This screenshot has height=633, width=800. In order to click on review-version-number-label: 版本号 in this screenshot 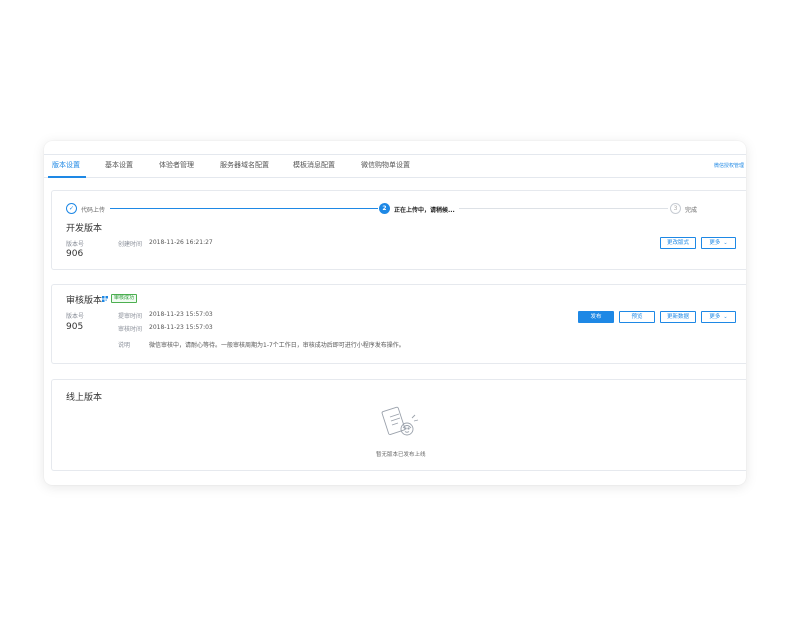, I will do `click(75, 316)`.